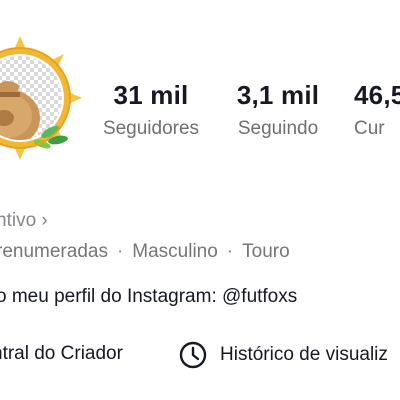 This screenshot has width=400, height=400. Describe the element at coordinates (304, 354) in the screenshot. I see `watch-history-label: Histórico de visualiz` at that location.